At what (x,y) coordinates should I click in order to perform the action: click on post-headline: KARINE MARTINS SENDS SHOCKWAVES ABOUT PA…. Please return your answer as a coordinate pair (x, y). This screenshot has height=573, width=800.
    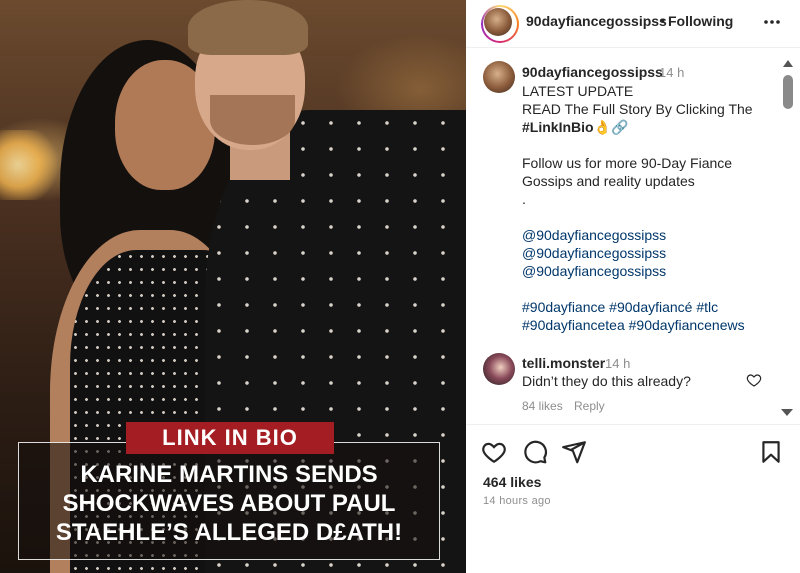
    Looking at the image, I should click on (229, 503).